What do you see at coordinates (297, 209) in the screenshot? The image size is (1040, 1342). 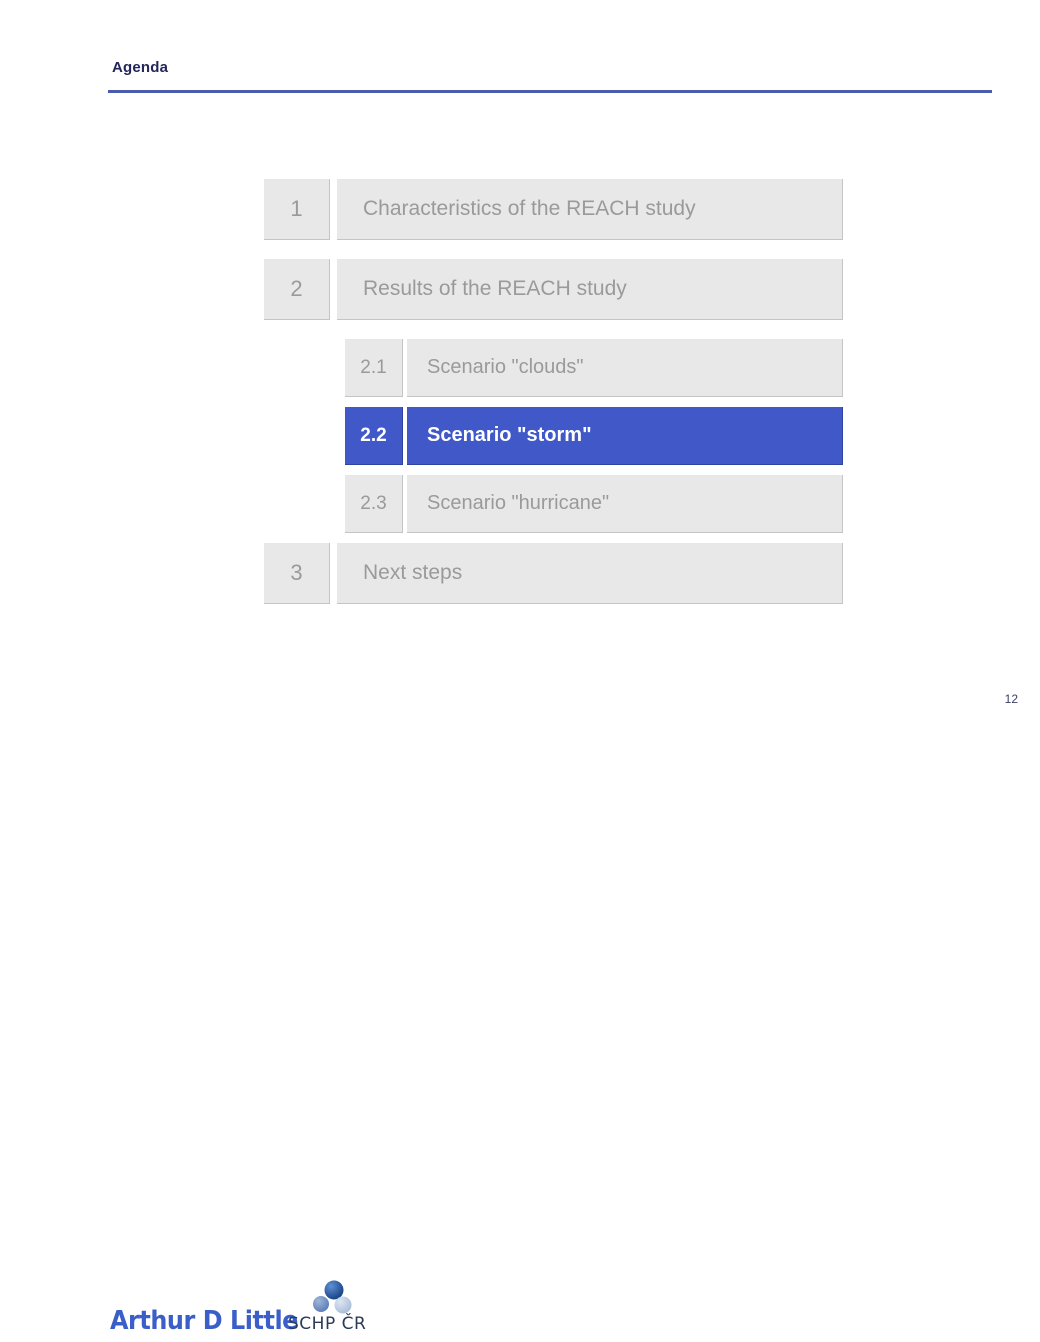 I see `agenda-item-number: 1` at bounding box center [297, 209].